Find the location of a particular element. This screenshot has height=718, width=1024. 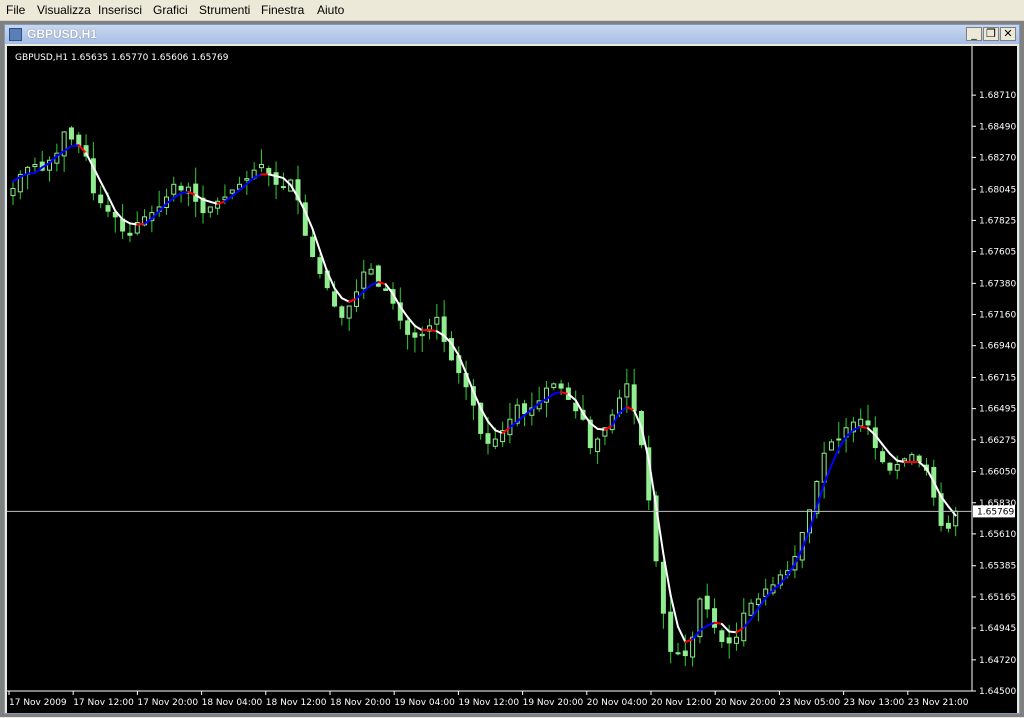

price-tick-label: 1.66715 is located at coordinates (997, 379).